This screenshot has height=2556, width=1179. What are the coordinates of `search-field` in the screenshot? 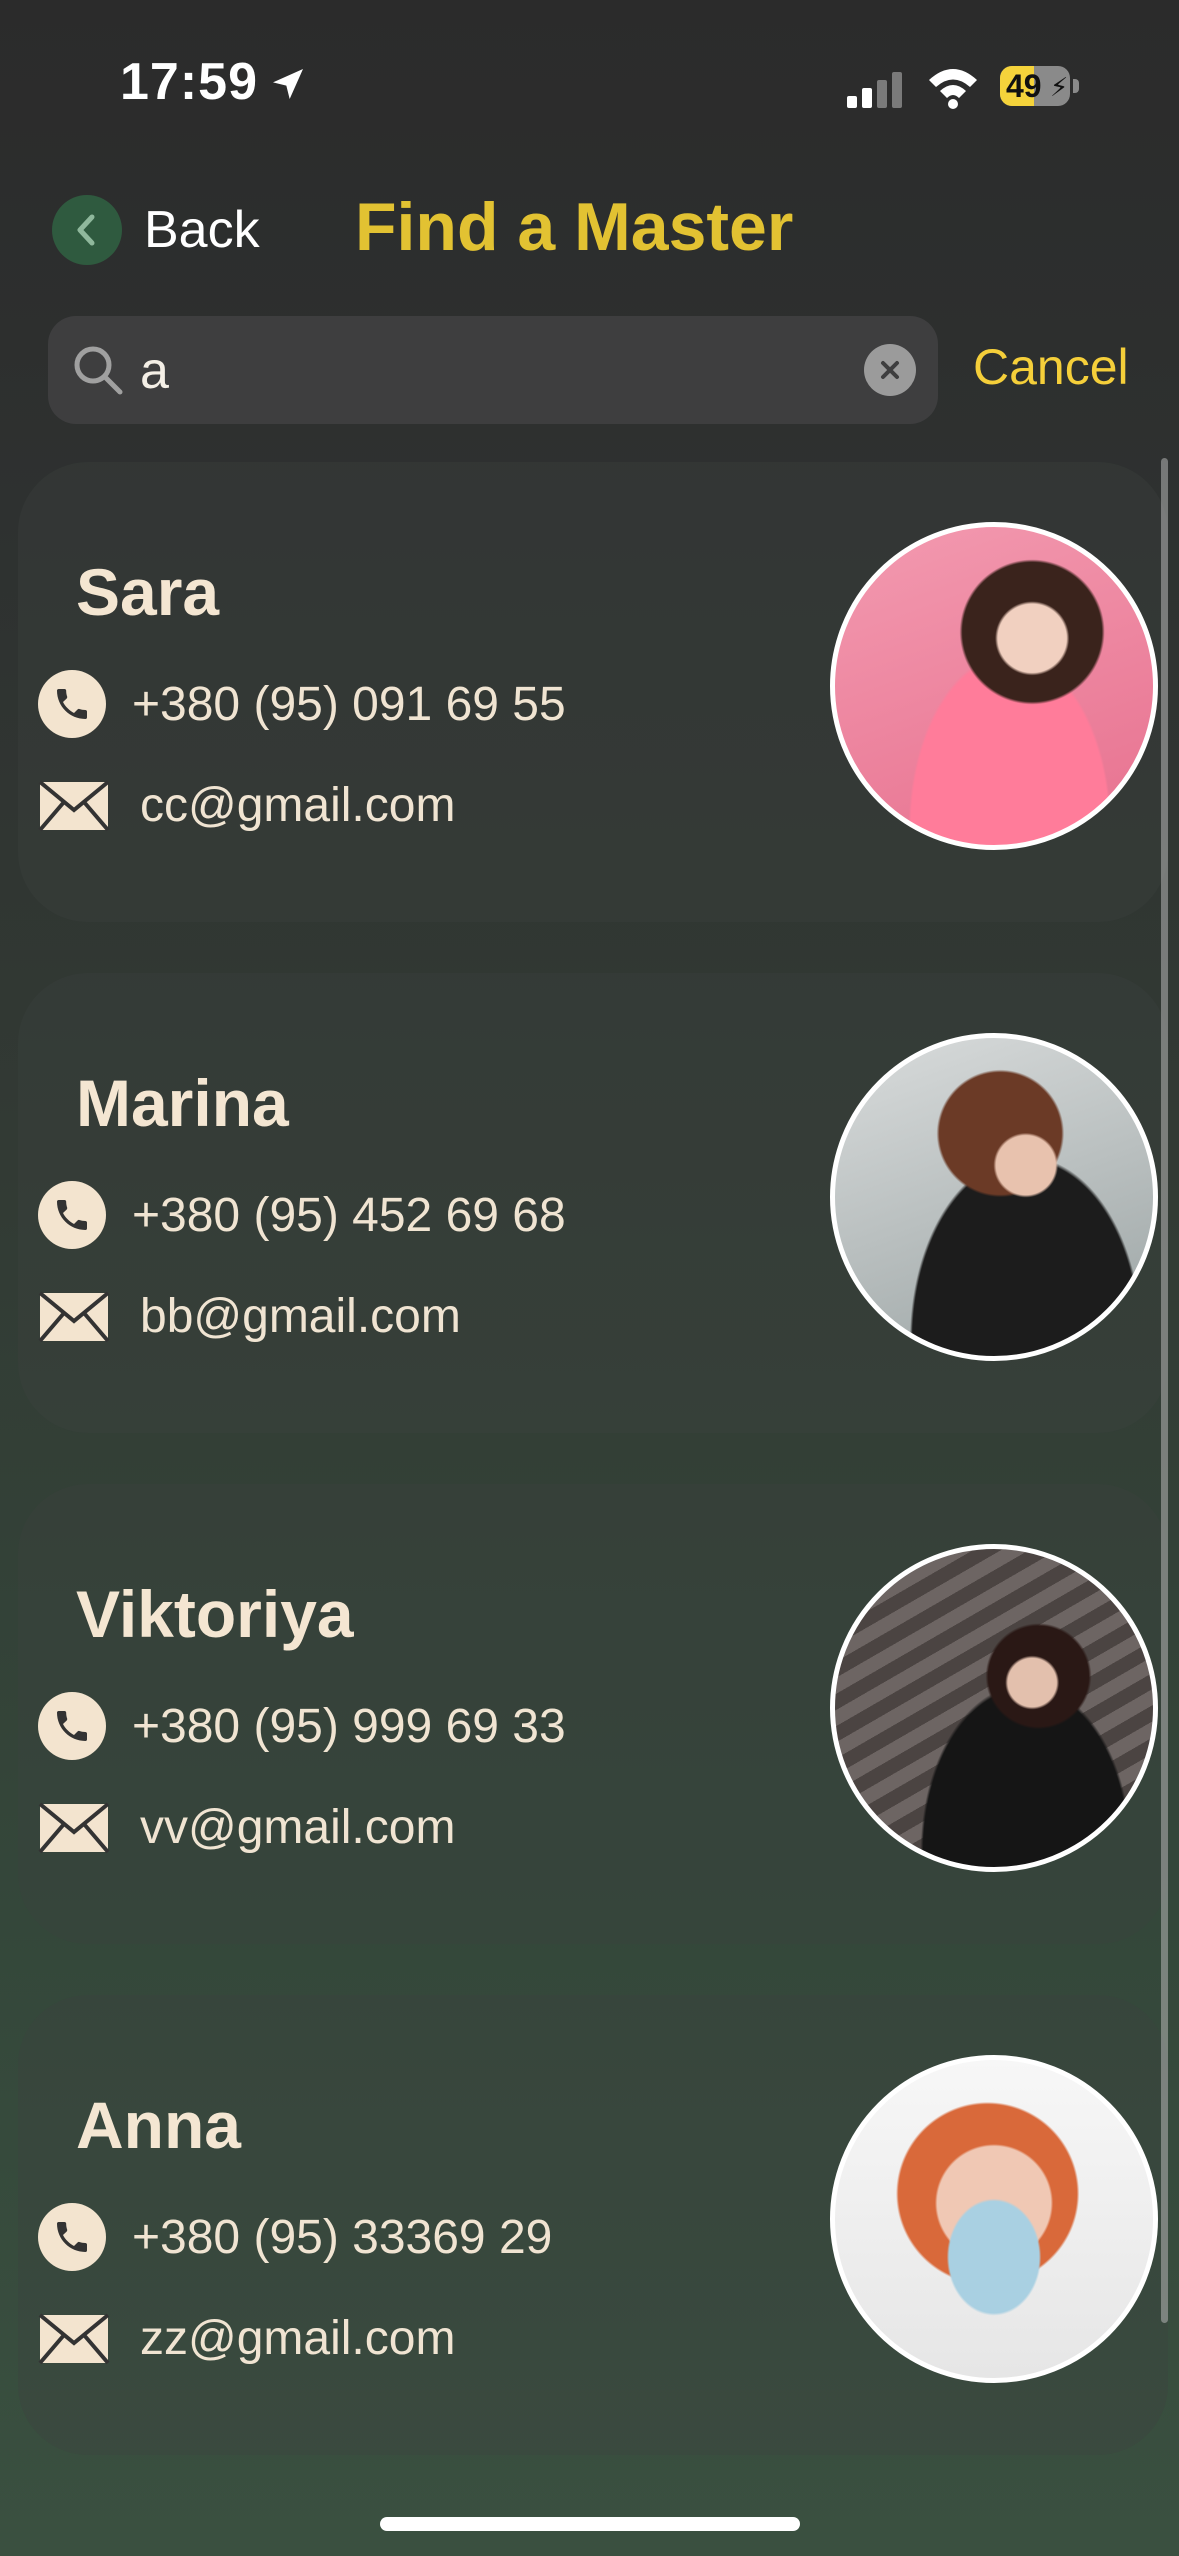 It's located at (493, 370).